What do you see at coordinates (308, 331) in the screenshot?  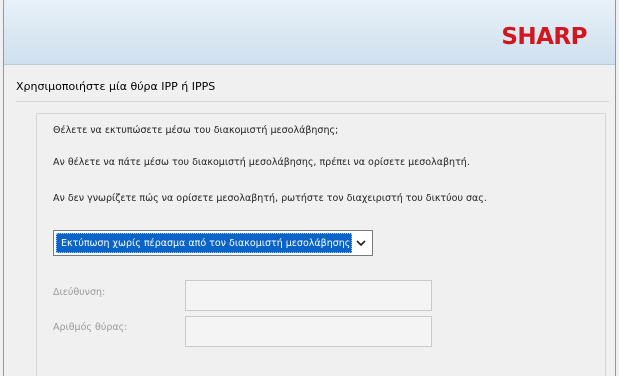 I see `port-input` at bounding box center [308, 331].